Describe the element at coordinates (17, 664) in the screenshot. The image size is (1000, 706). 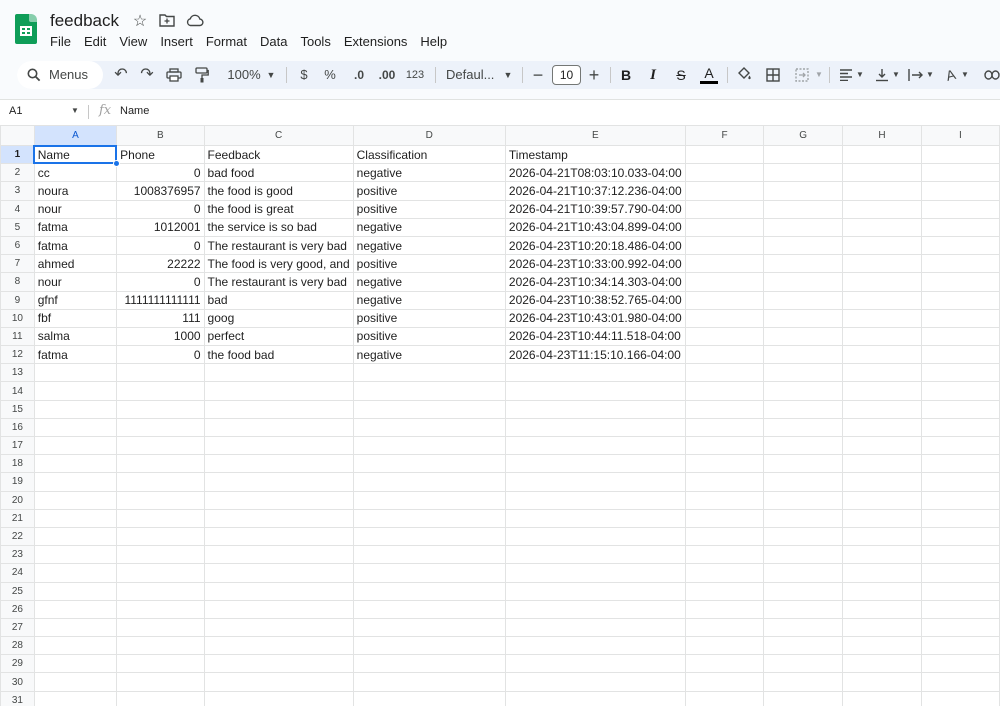
I see `row-header-29: 29` at that location.